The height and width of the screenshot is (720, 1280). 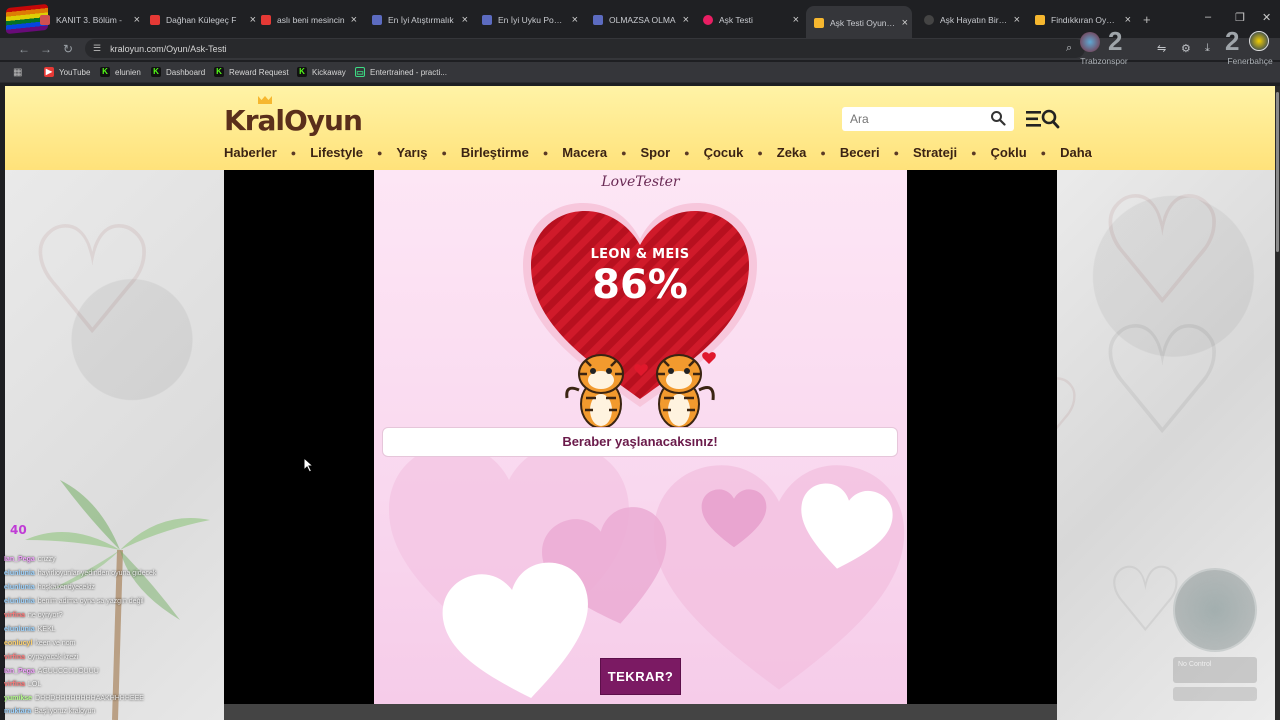 I want to click on nav-zeka: Zeka, so click(x=792, y=152).